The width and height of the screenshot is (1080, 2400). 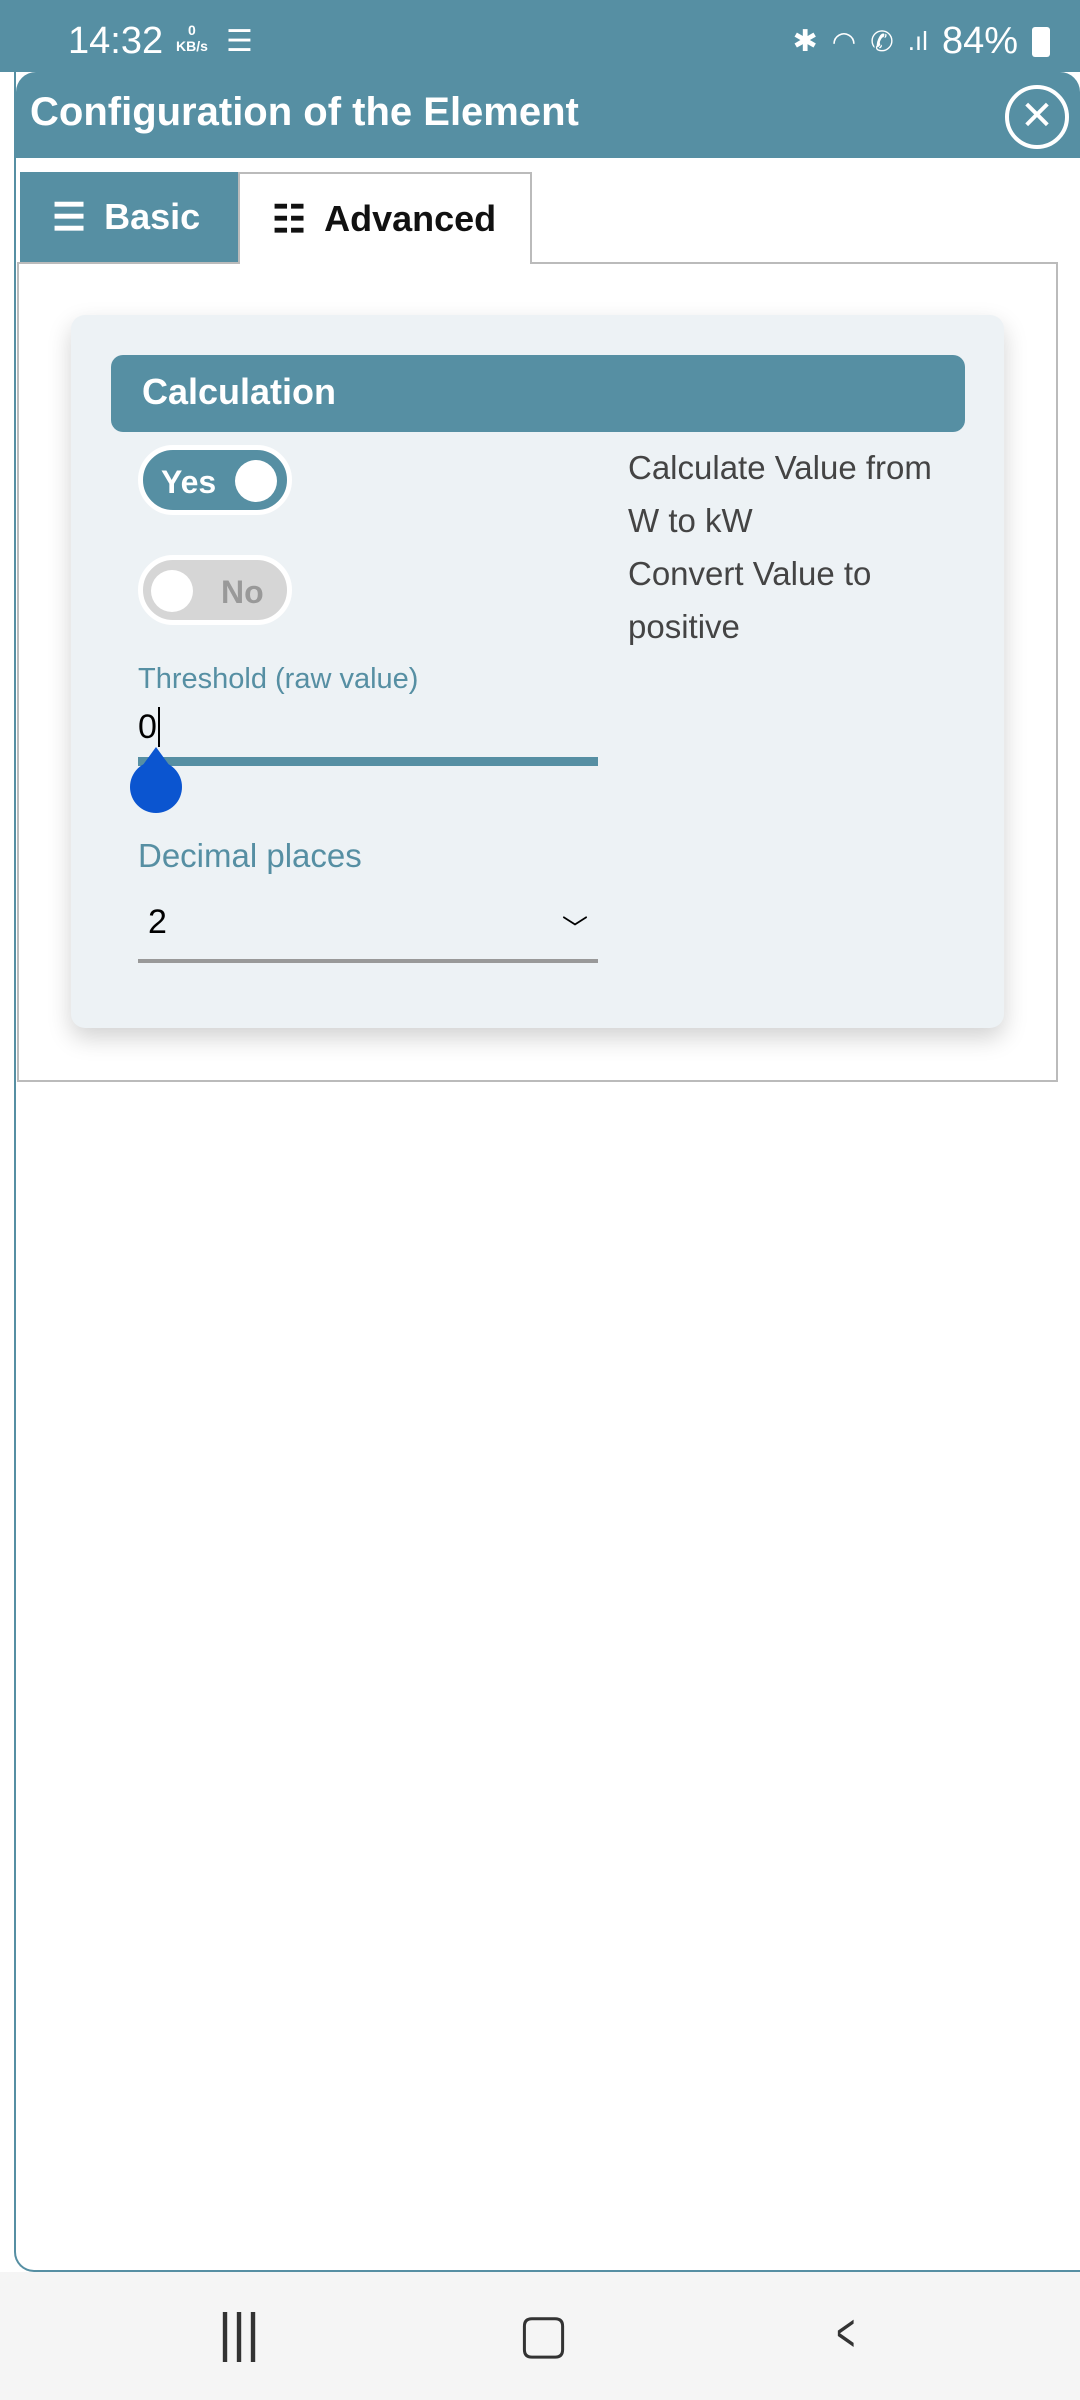 I want to click on net-speed: 0 KB/s, so click(x=192, y=38).